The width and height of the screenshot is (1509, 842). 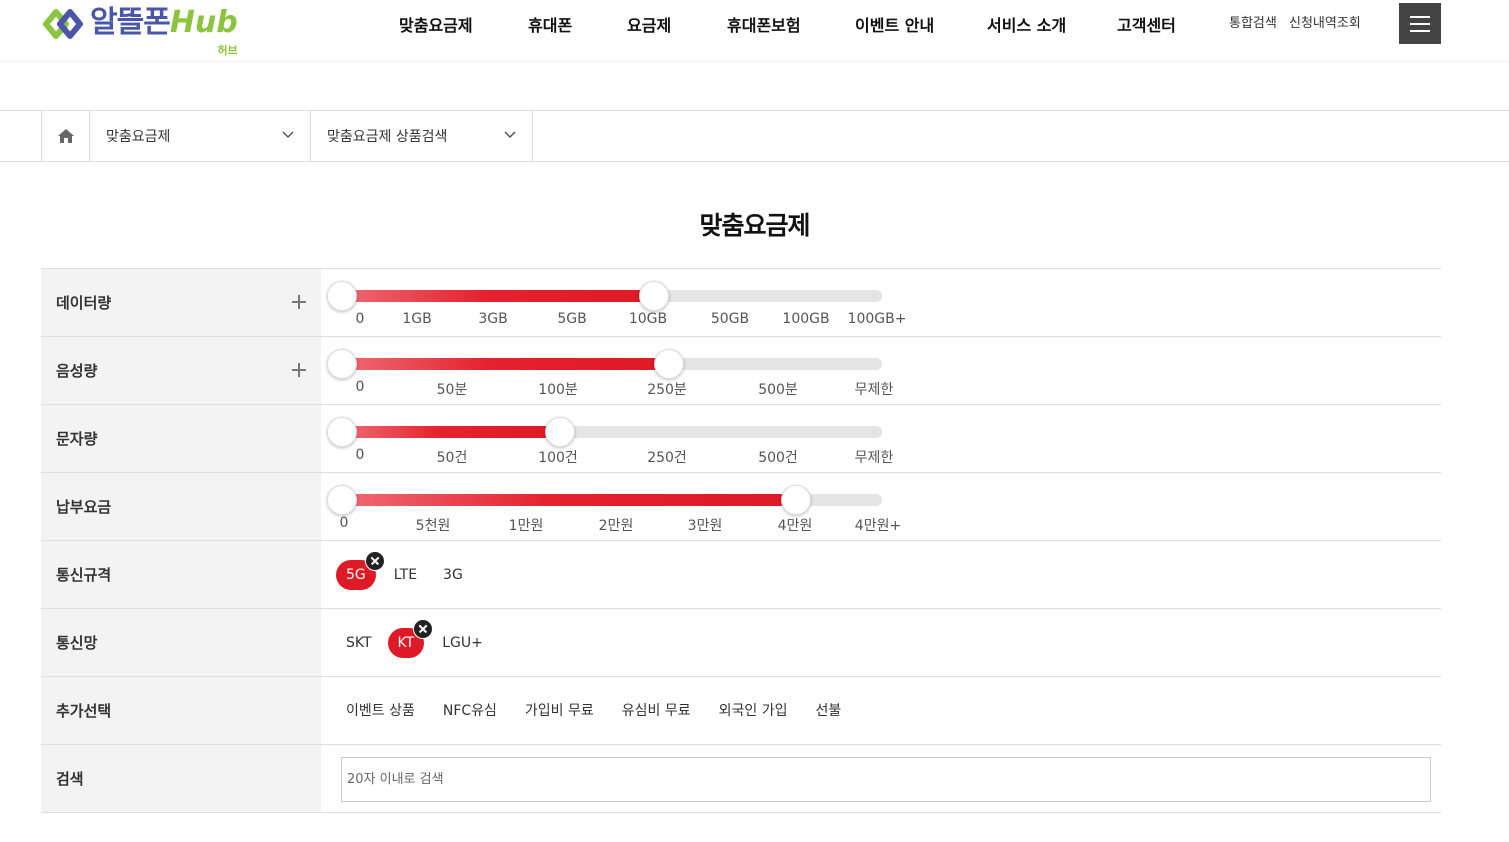 I want to click on voice-range-slider: 0 50분 100분 250분 500분 무제한, so click(x=610, y=367).